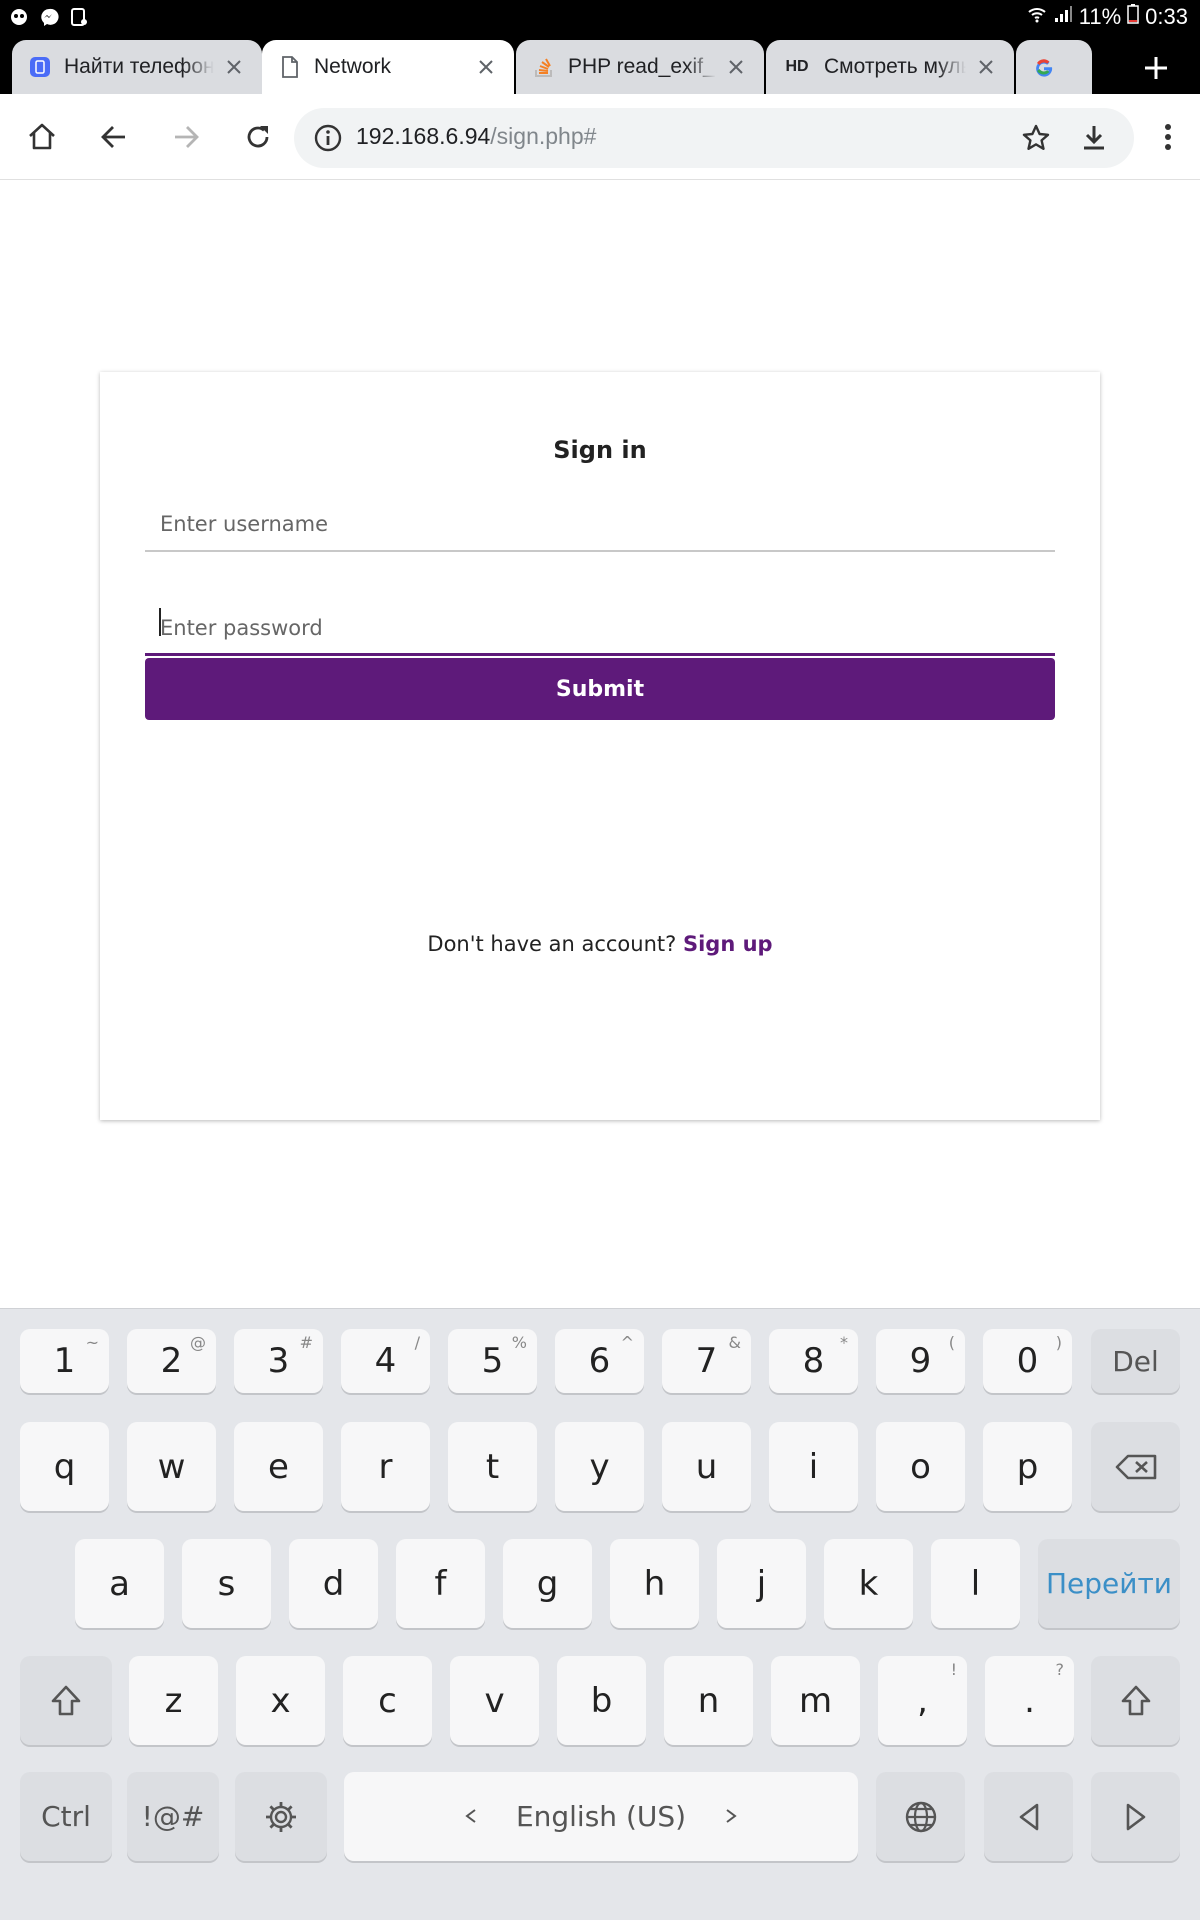 This screenshot has width=1200, height=1920. I want to click on clock: 0:33, so click(1166, 16).